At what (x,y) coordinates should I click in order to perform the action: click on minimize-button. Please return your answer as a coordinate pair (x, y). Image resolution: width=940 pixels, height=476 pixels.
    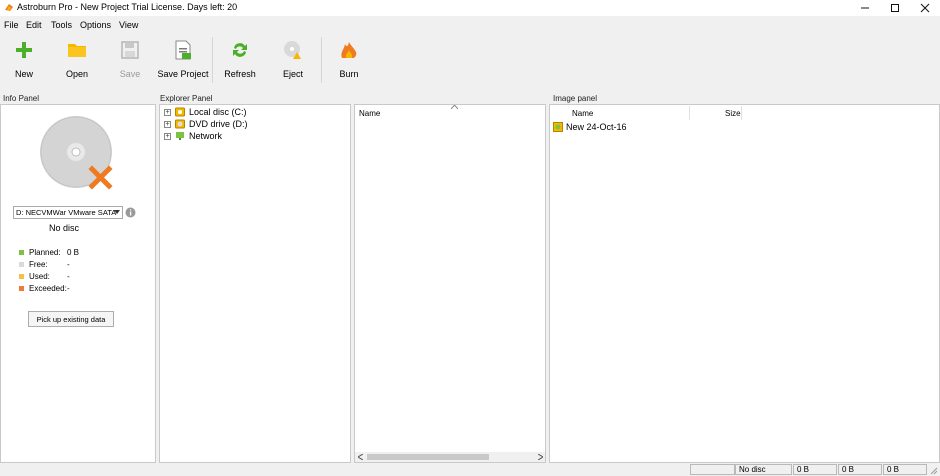
    Looking at the image, I should click on (865, 8).